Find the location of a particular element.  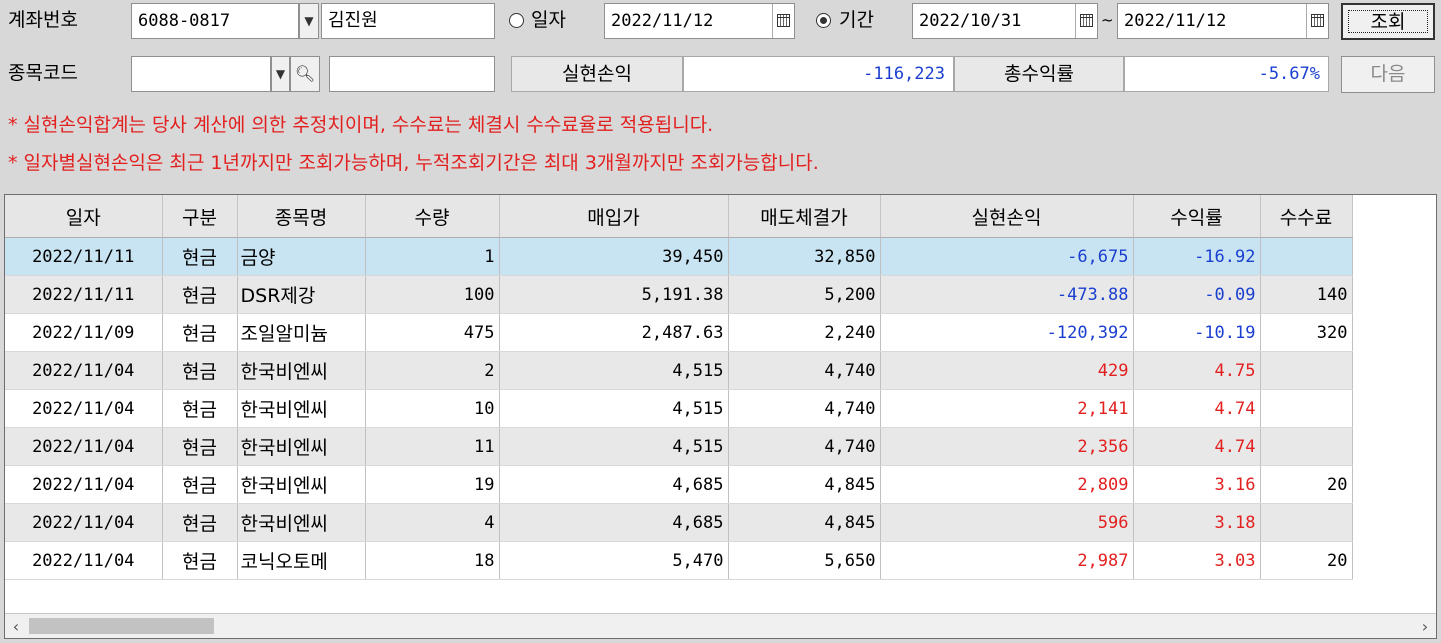

period-mode-label: 기간 is located at coordinates (856, 20).